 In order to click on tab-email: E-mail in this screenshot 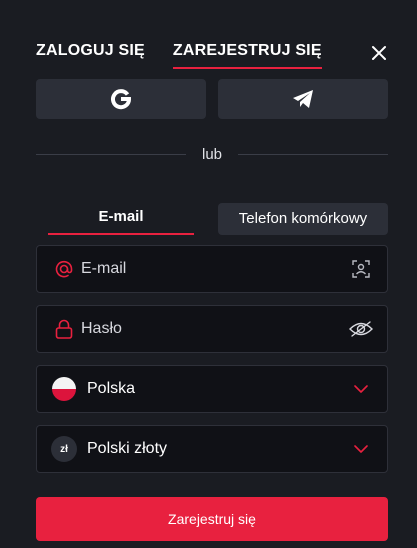, I will do `click(121, 219)`.